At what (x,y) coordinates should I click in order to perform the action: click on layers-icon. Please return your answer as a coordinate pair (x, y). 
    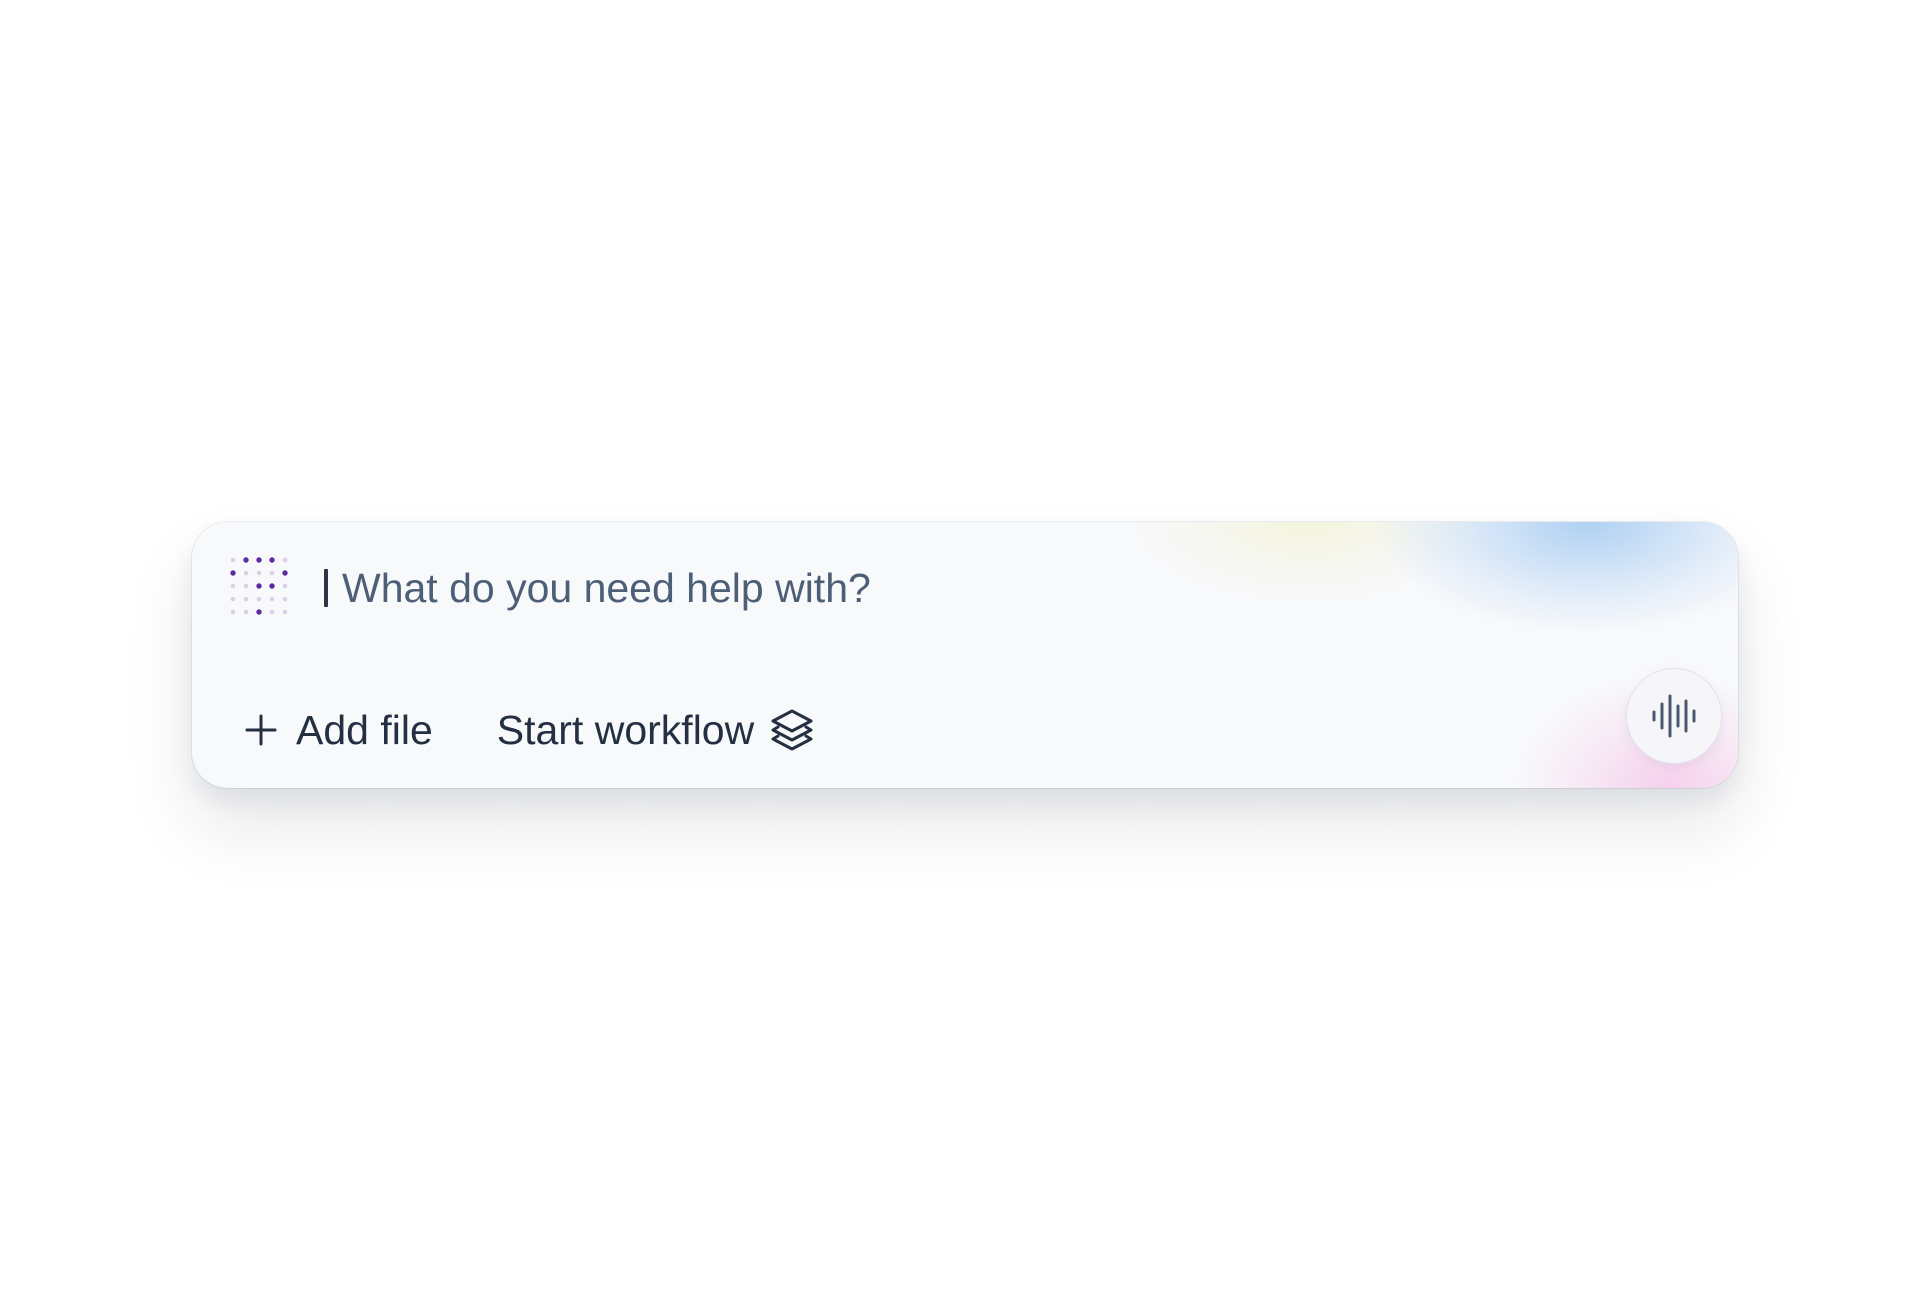
    Looking at the image, I should click on (792, 730).